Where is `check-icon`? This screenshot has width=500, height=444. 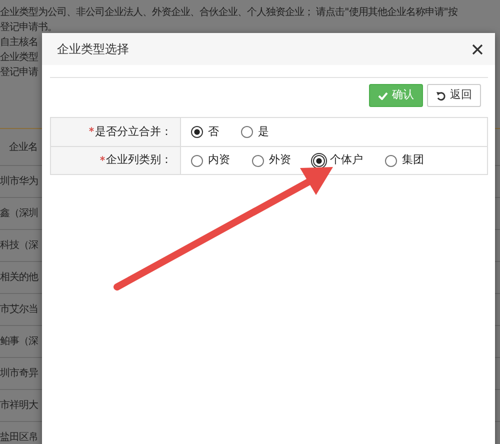 check-icon is located at coordinates (383, 96).